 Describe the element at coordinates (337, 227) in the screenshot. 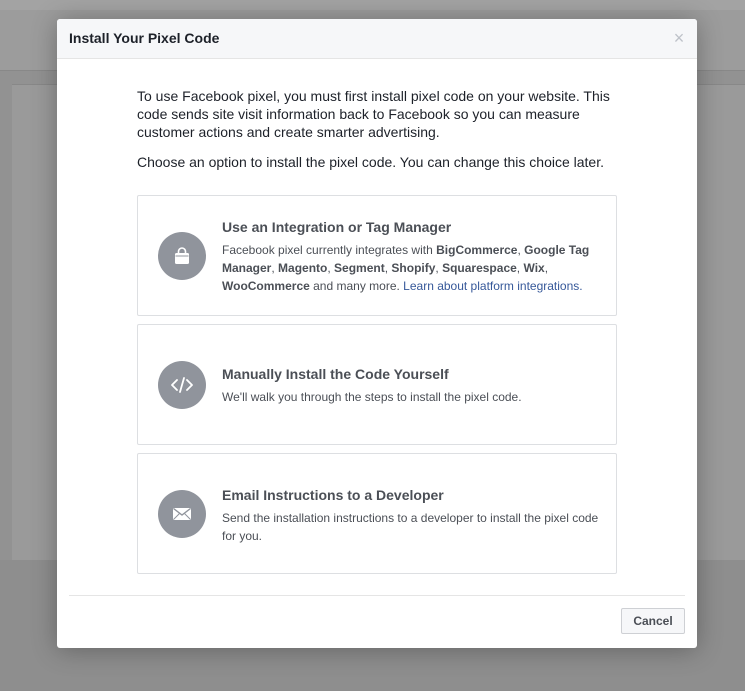

I see `option-title: Use an Integration or Tag Manager` at that location.